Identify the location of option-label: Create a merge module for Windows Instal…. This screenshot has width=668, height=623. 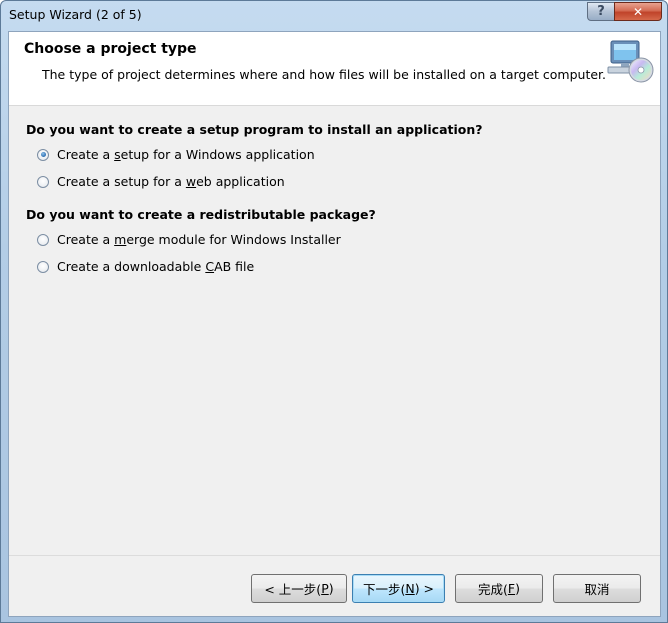
(199, 239).